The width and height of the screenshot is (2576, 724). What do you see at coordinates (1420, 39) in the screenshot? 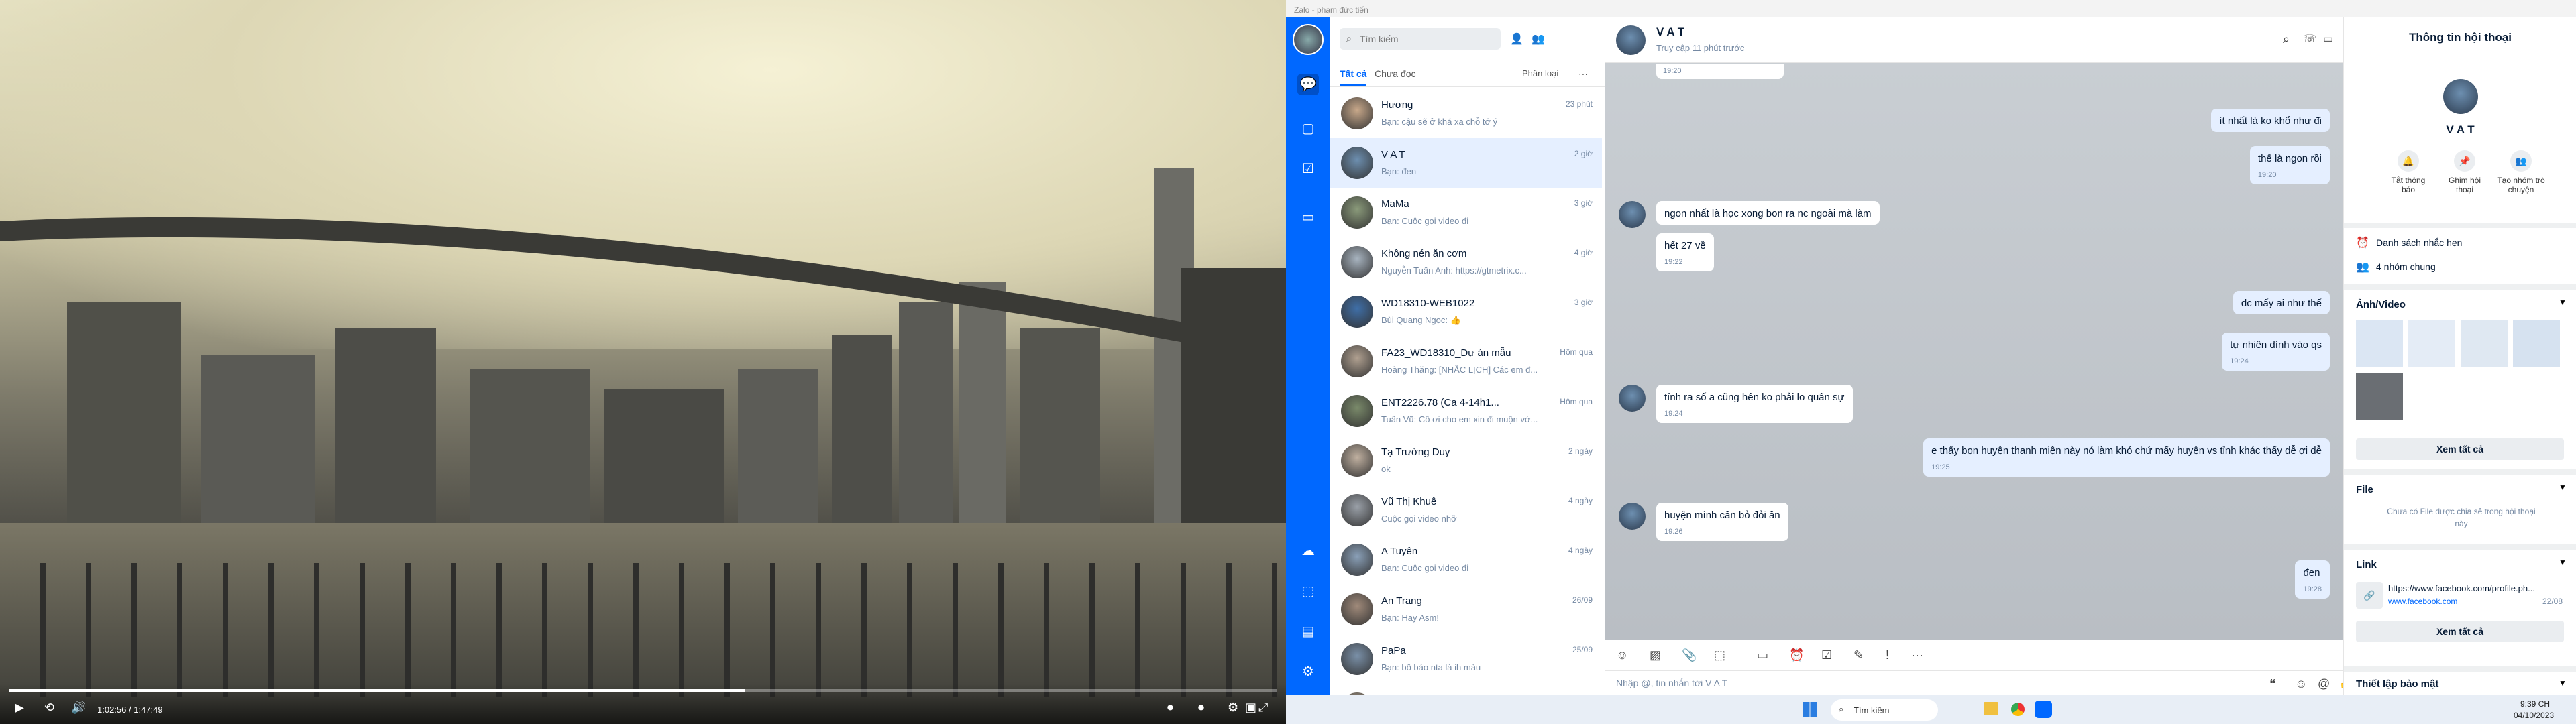
I see `search-input: ⌕ Tìm kiếm` at bounding box center [1420, 39].